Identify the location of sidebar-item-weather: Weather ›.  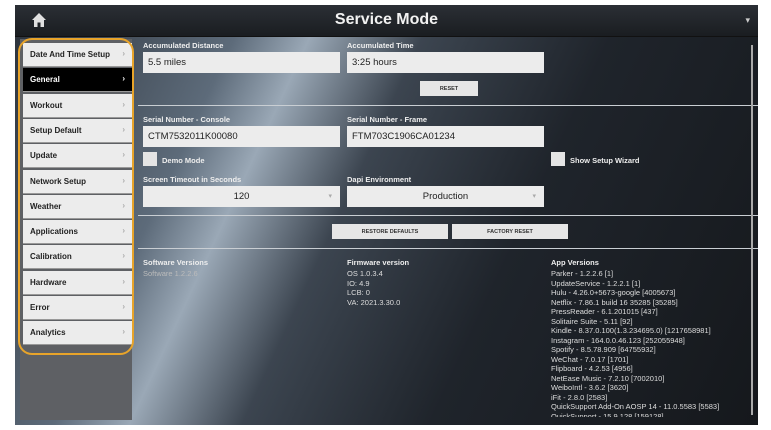
(77, 206).